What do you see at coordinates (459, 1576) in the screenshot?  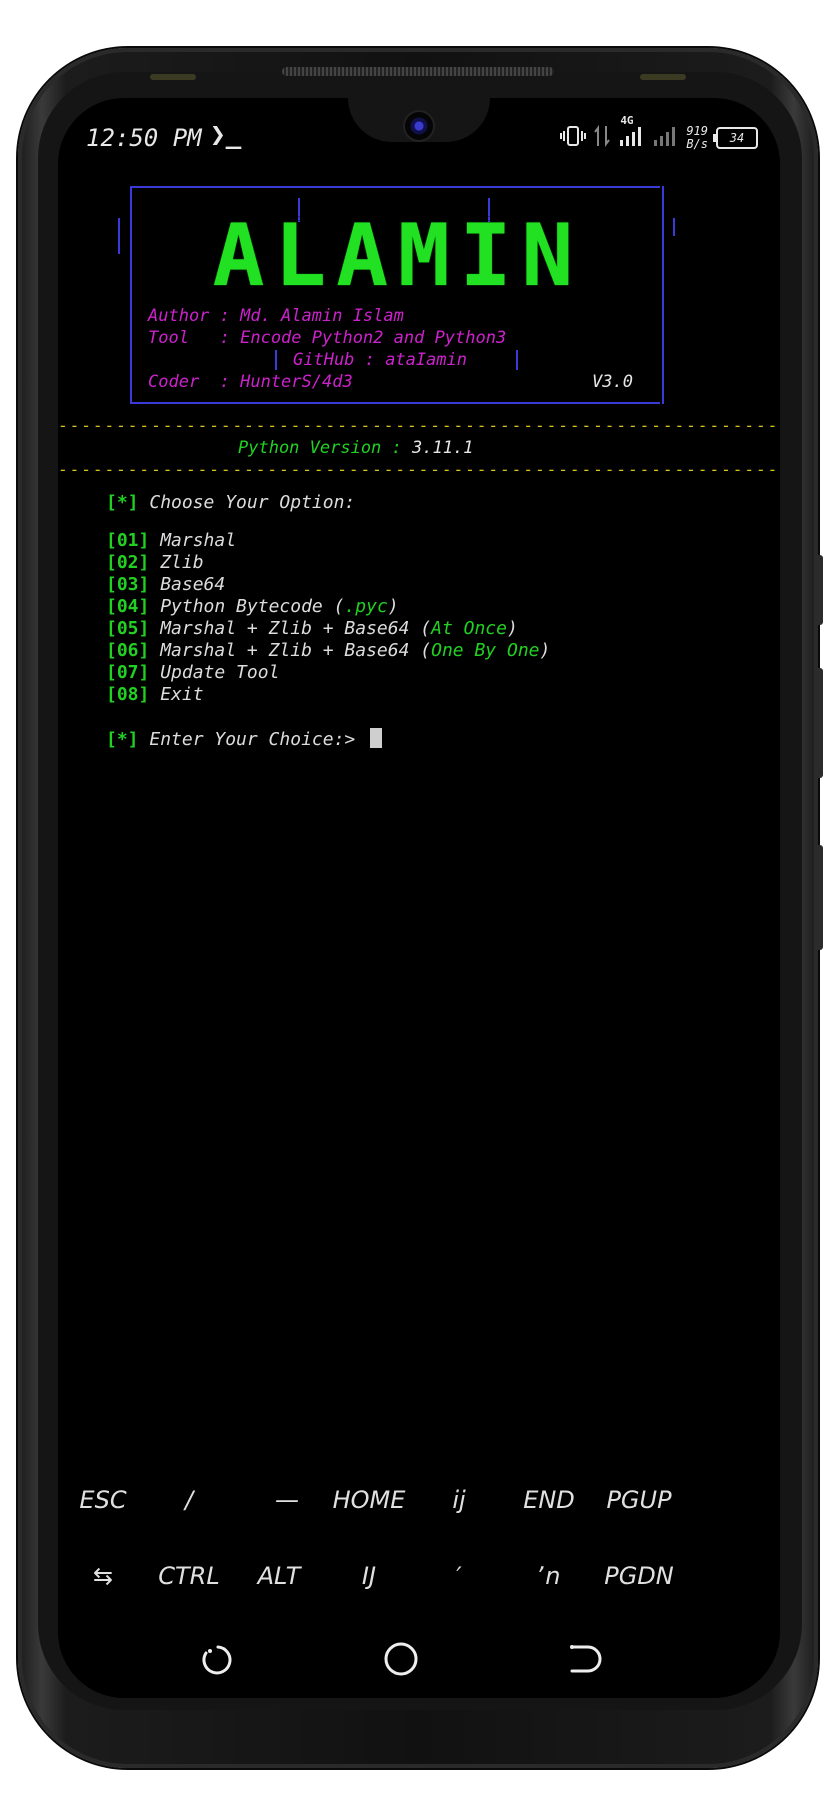 I see `key-prime: ′` at bounding box center [459, 1576].